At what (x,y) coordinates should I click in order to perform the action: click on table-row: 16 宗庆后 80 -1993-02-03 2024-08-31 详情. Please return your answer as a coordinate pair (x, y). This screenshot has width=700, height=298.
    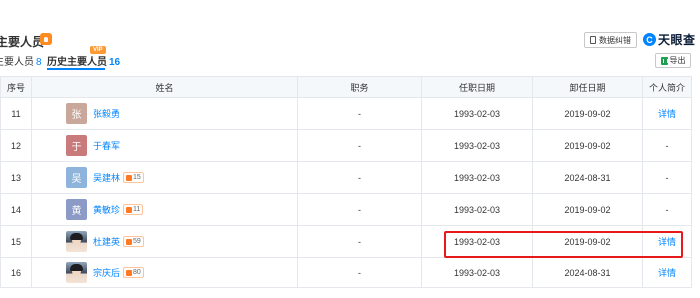
    Looking at the image, I should click on (346, 272).